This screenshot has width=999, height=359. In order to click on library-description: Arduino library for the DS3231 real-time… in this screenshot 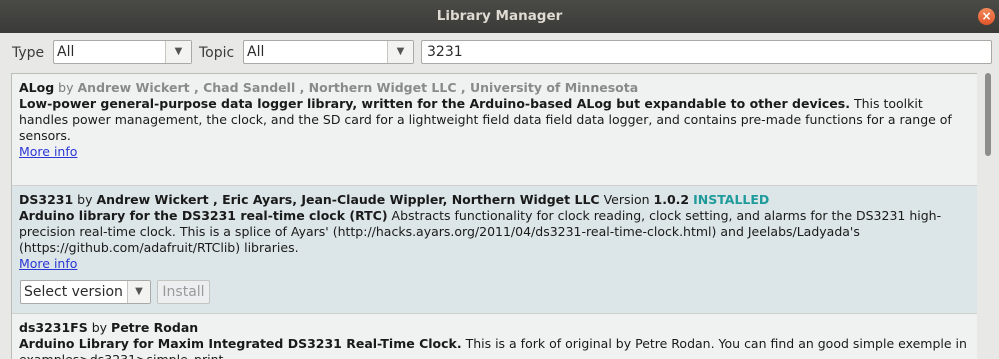, I will do `click(494, 232)`.